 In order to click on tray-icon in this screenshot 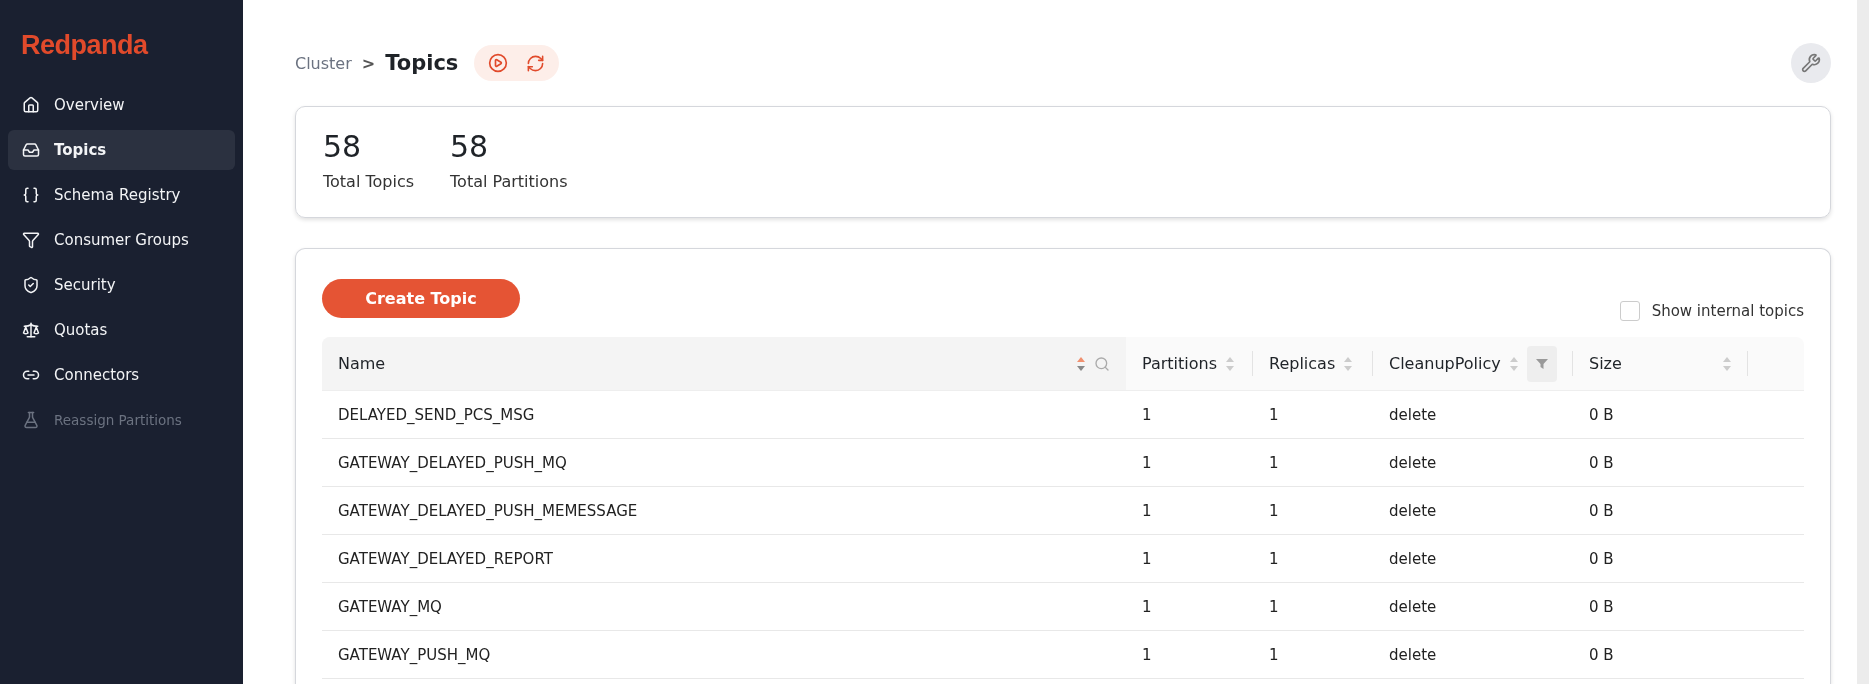, I will do `click(31, 150)`.